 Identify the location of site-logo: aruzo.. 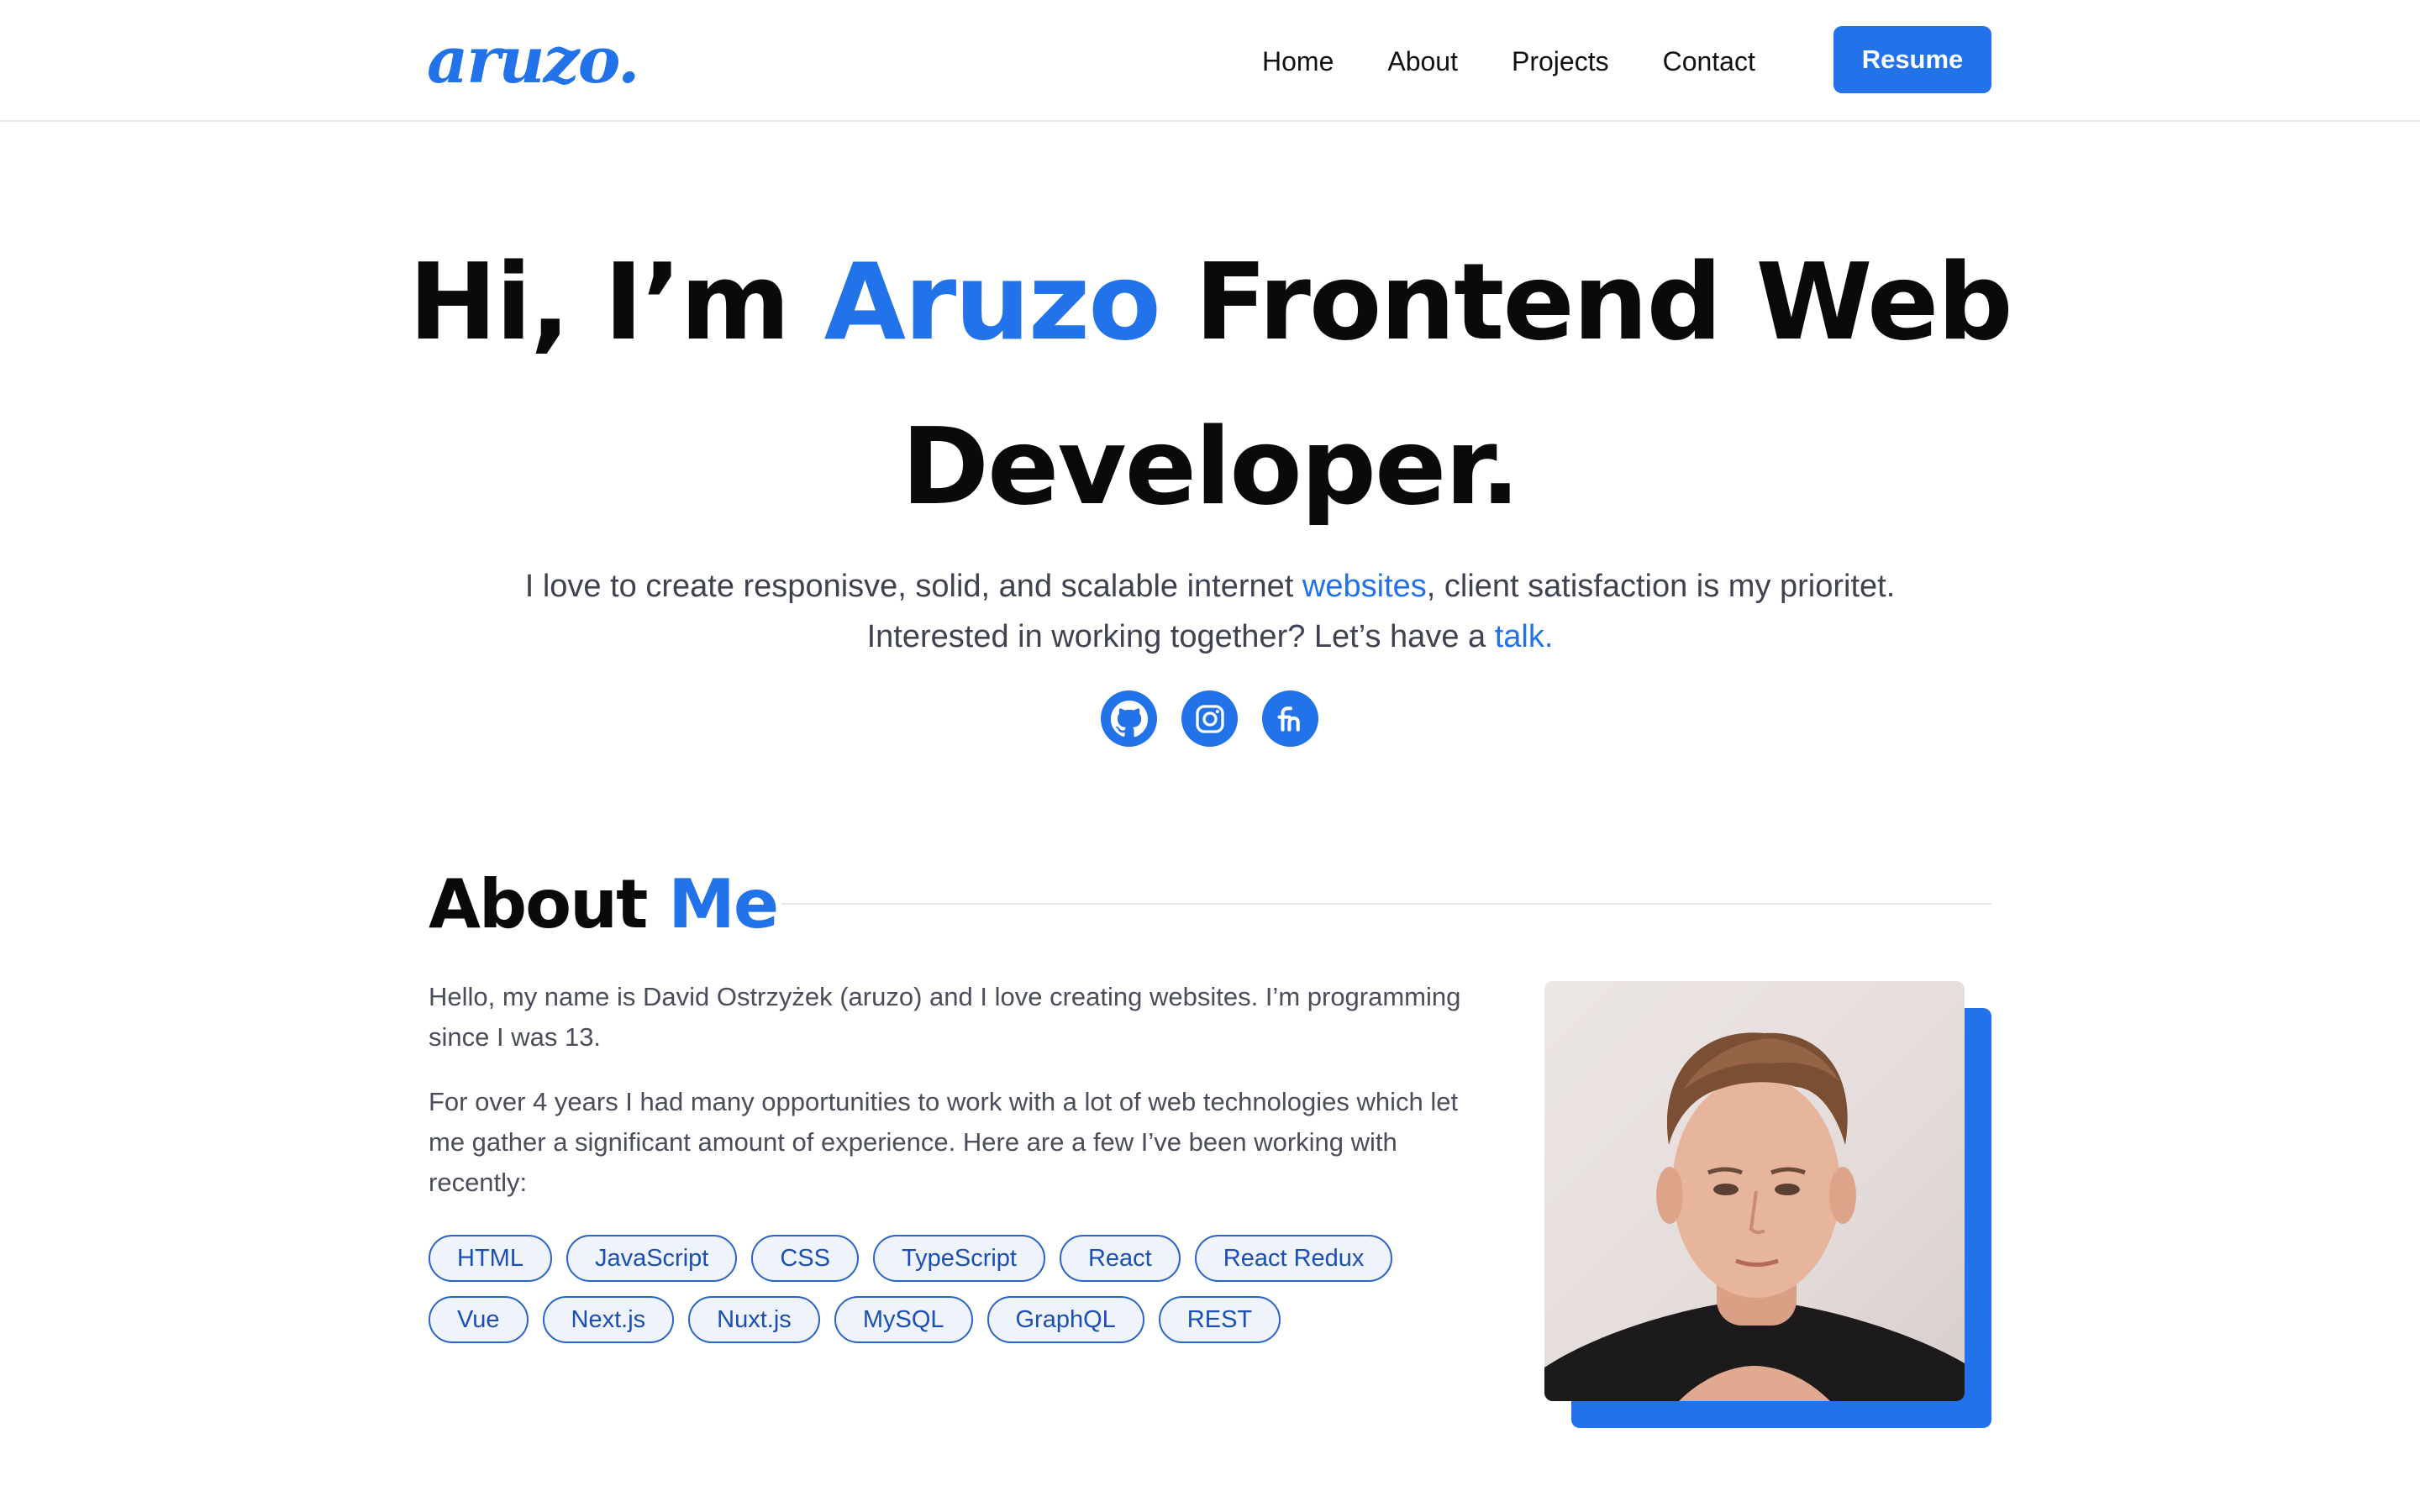
(533, 60).